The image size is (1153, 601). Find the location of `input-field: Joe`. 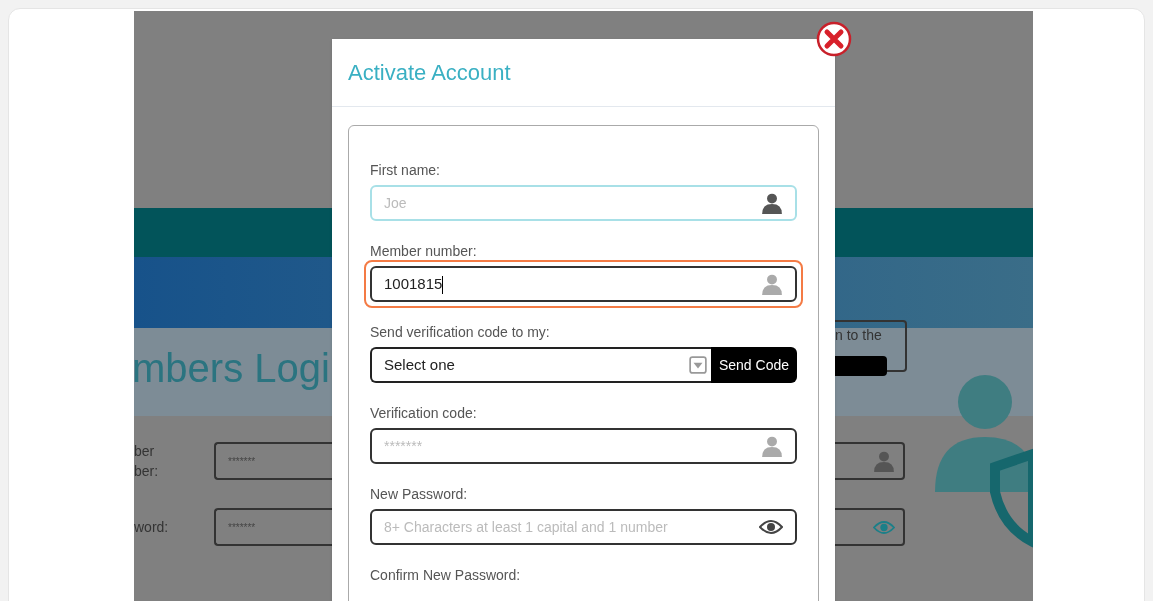

input-field: Joe is located at coordinates (583, 203).